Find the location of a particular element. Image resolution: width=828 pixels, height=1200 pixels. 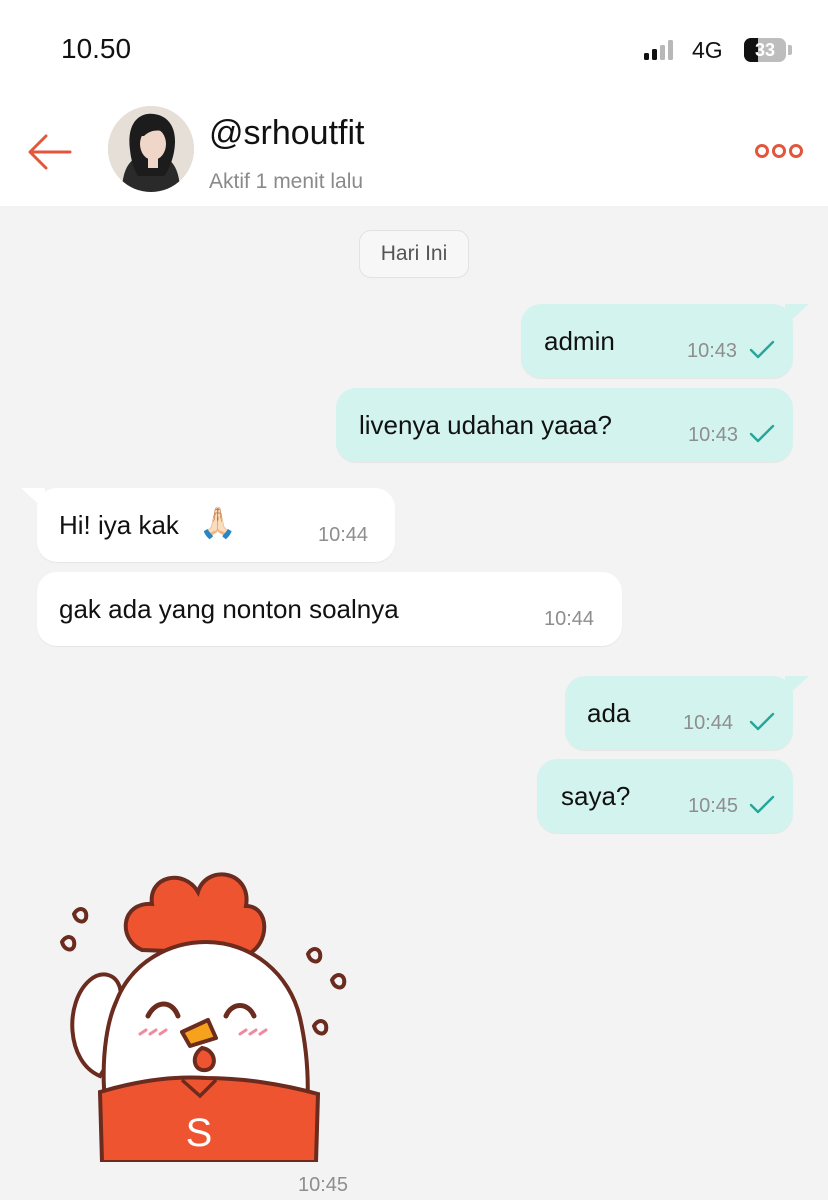

battery-icon: 33 is located at coordinates (765, 50).